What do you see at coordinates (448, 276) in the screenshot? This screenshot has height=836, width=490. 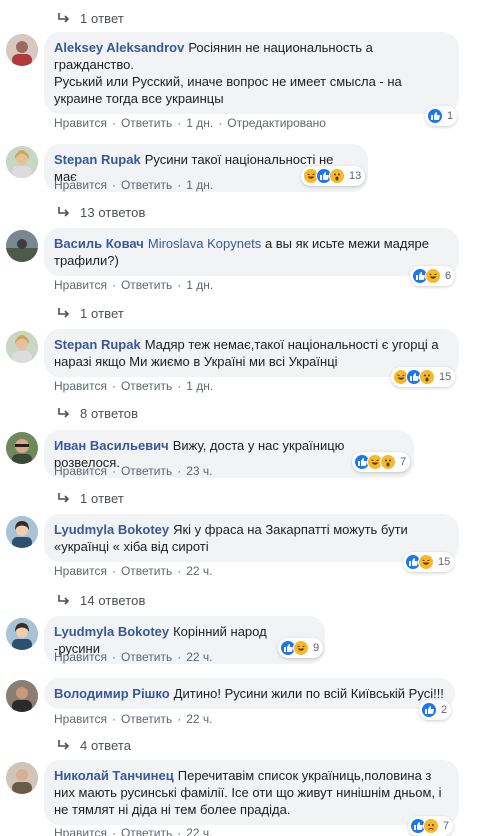 I see `reaction-count: 6` at bounding box center [448, 276].